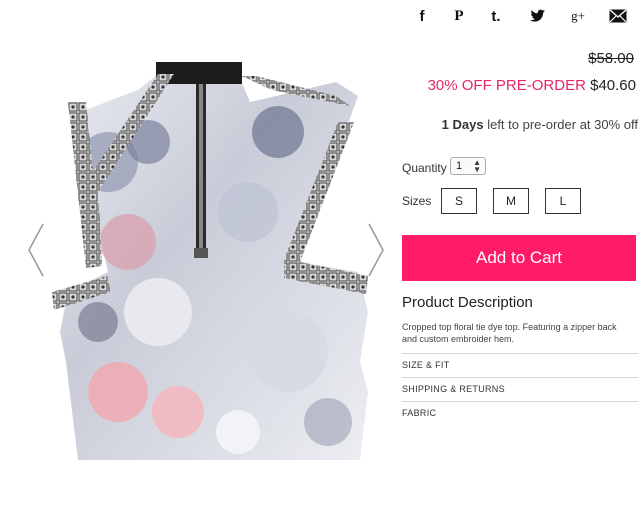 The height and width of the screenshot is (510, 640). Describe the element at coordinates (538, 16) in the screenshot. I see `twitter-icon` at that location.